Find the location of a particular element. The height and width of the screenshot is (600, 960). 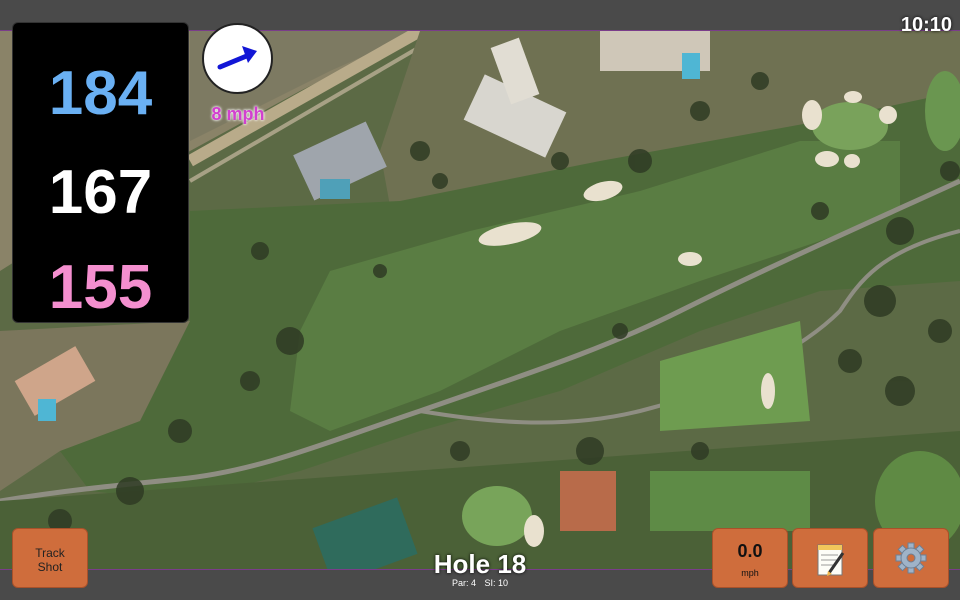

settings-button is located at coordinates (911, 558).